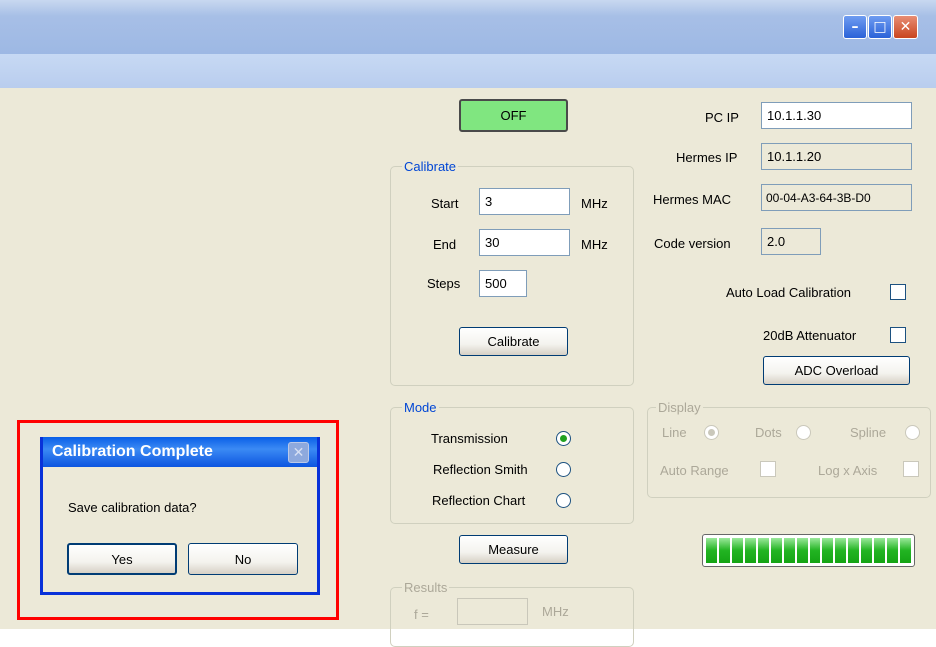  What do you see at coordinates (836, 156) in the screenshot?
I see `hermes-ip-field: 10.1.1.20` at bounding box center [836, 156].